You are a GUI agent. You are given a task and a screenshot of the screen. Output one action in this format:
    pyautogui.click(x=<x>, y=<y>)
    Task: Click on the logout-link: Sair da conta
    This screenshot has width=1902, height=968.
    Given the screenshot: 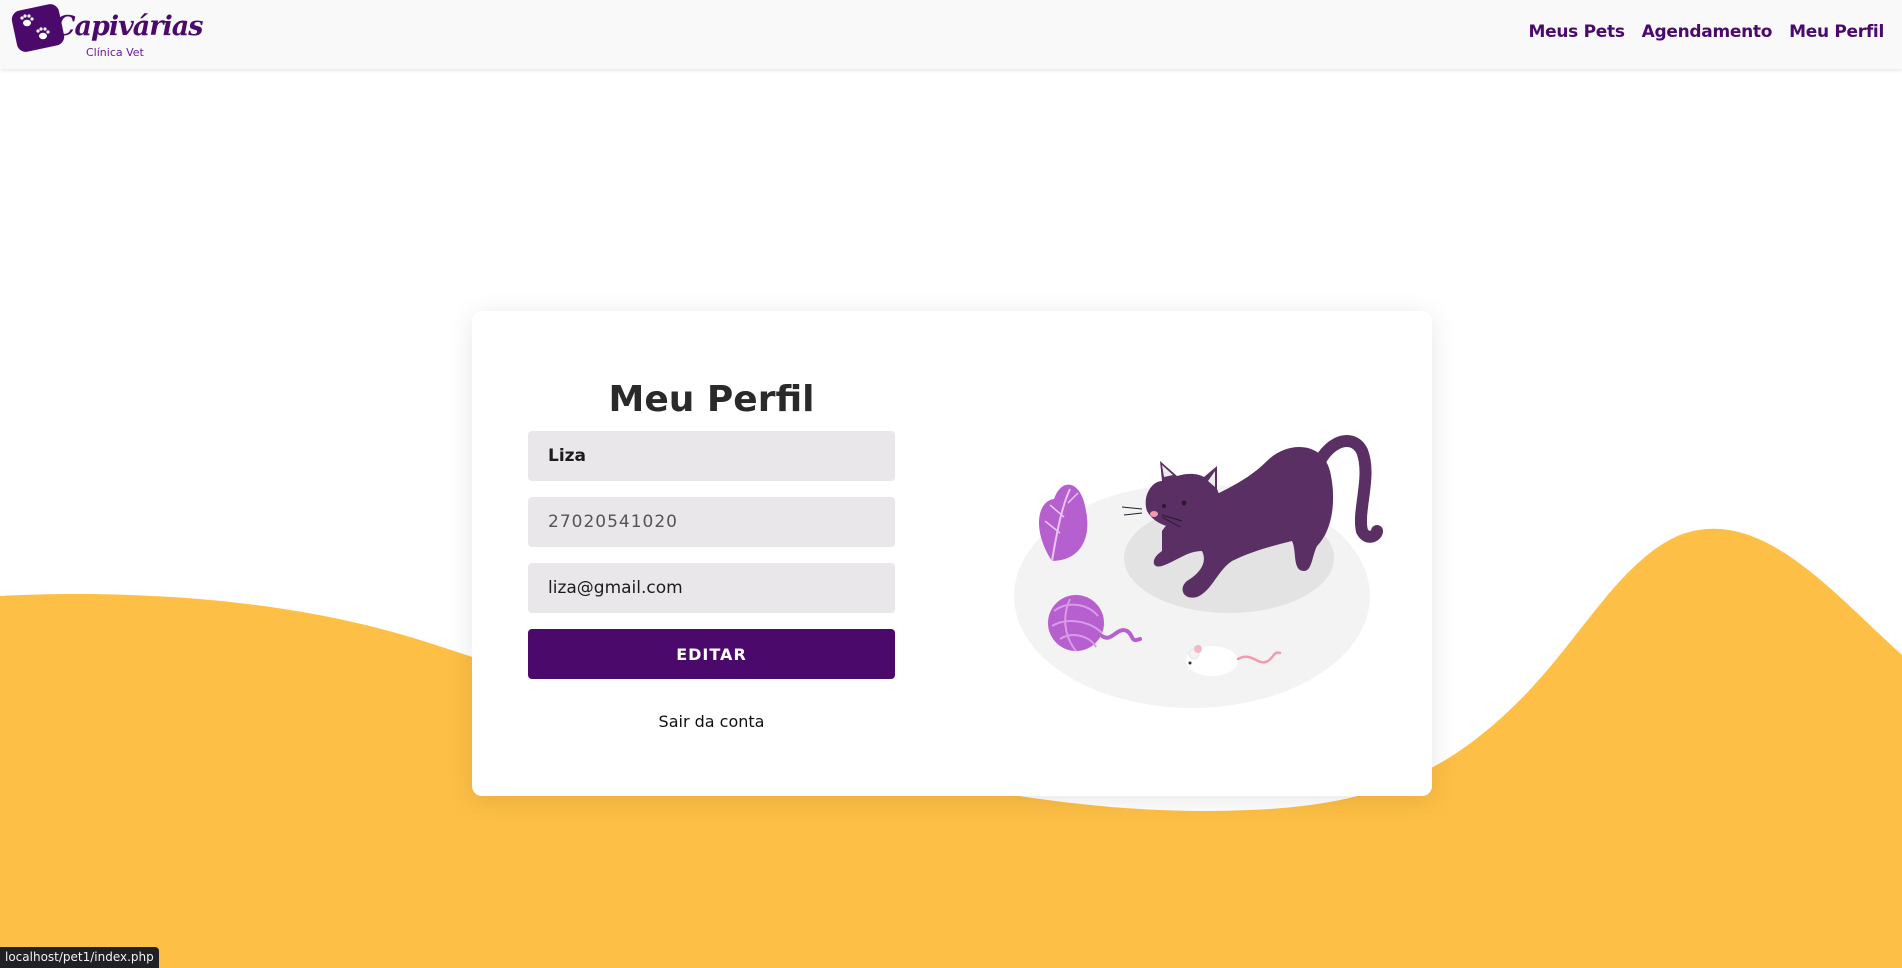 What is the action you would take?
    pyautogui.click(x=711, y=721)
    